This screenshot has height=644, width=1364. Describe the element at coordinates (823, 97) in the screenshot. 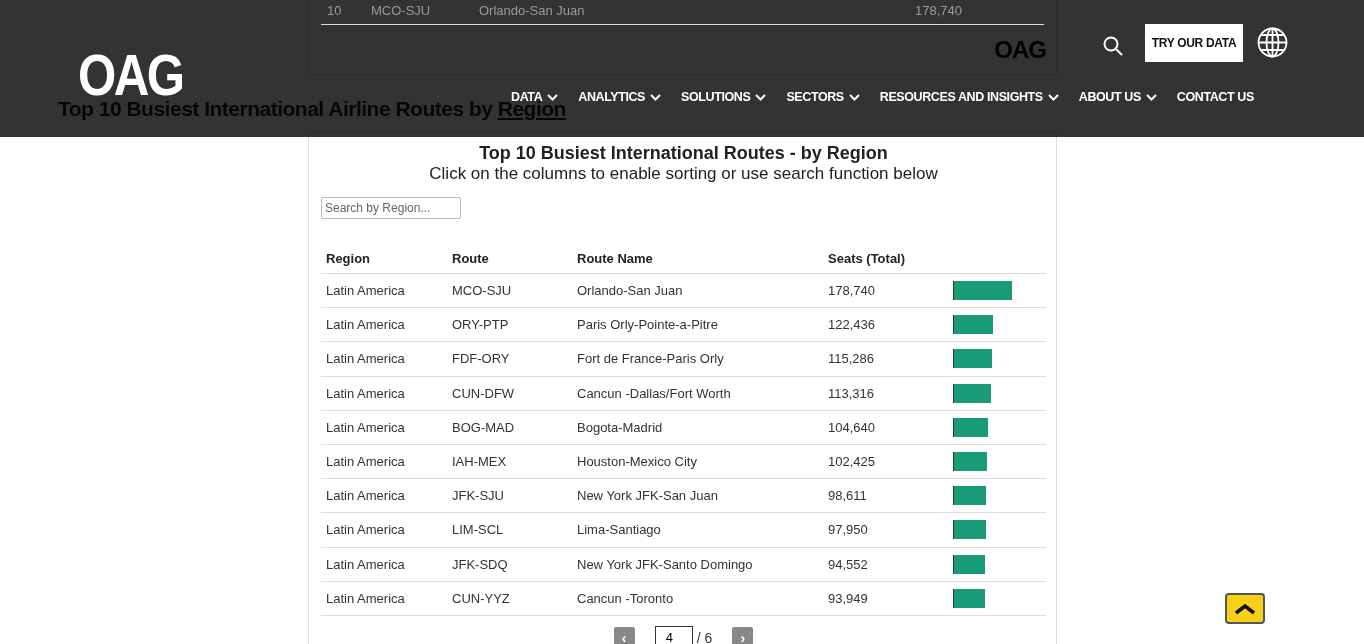

I see `nav-item: SECTORS` at that location.